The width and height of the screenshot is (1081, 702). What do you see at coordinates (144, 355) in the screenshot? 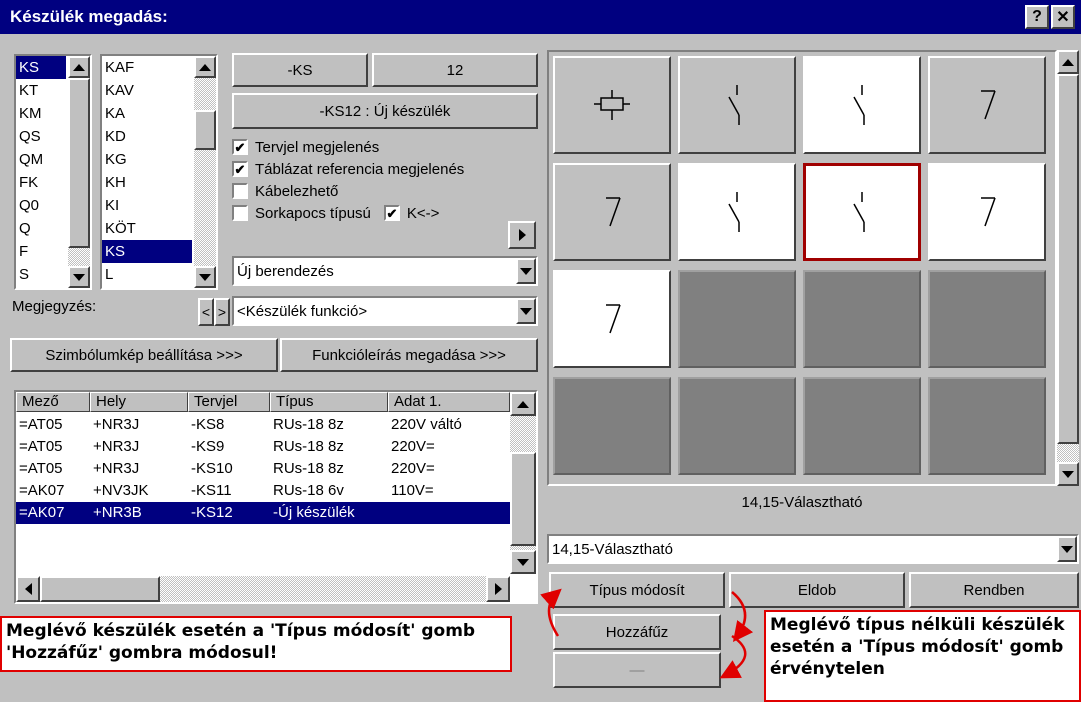
I see `symbol-settings-button: Szimbólumkép beállítása >>>` at bounding box center [144, 355].